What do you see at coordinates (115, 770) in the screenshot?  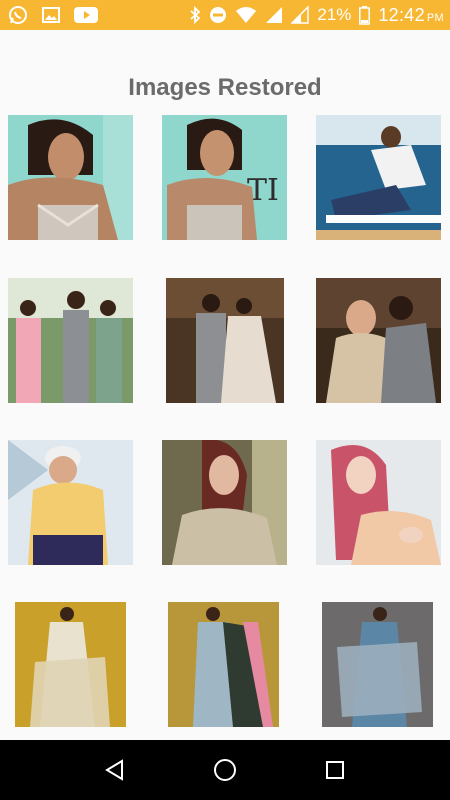 I see `back-icon` at bounding box center [115, 770].